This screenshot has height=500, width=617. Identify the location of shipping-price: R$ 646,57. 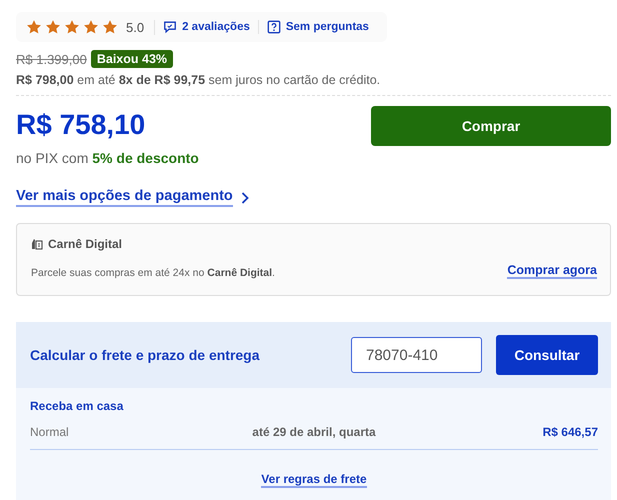
(570, 432).